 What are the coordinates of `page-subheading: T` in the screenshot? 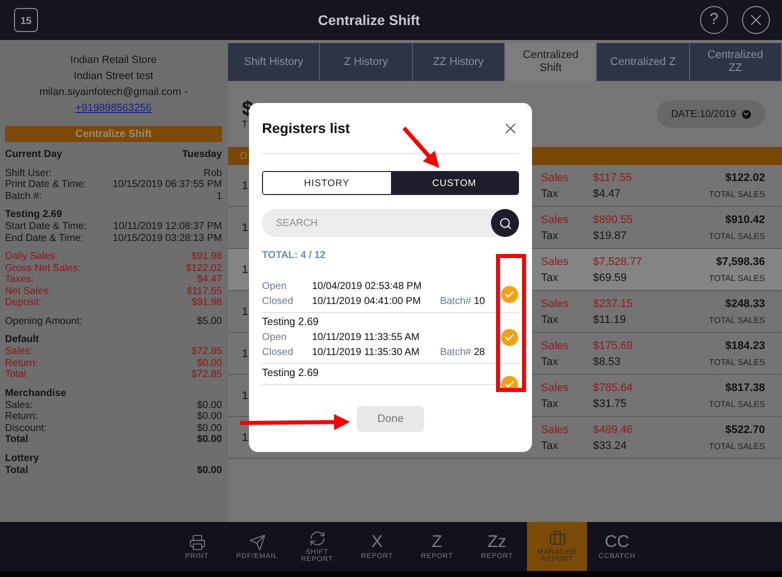 It's located at (245, 124).